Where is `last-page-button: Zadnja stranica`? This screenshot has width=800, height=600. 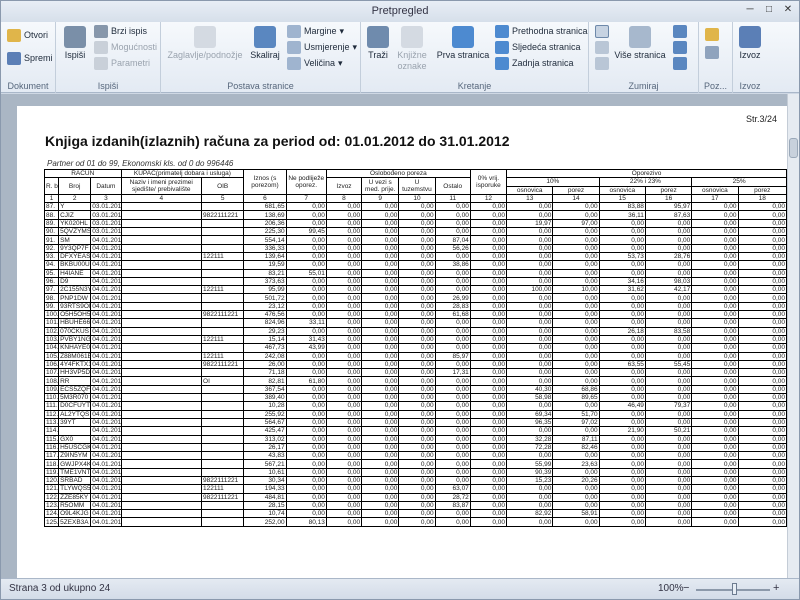
last-page-button: Zadnja stranica is located at coordinates (534, 63).